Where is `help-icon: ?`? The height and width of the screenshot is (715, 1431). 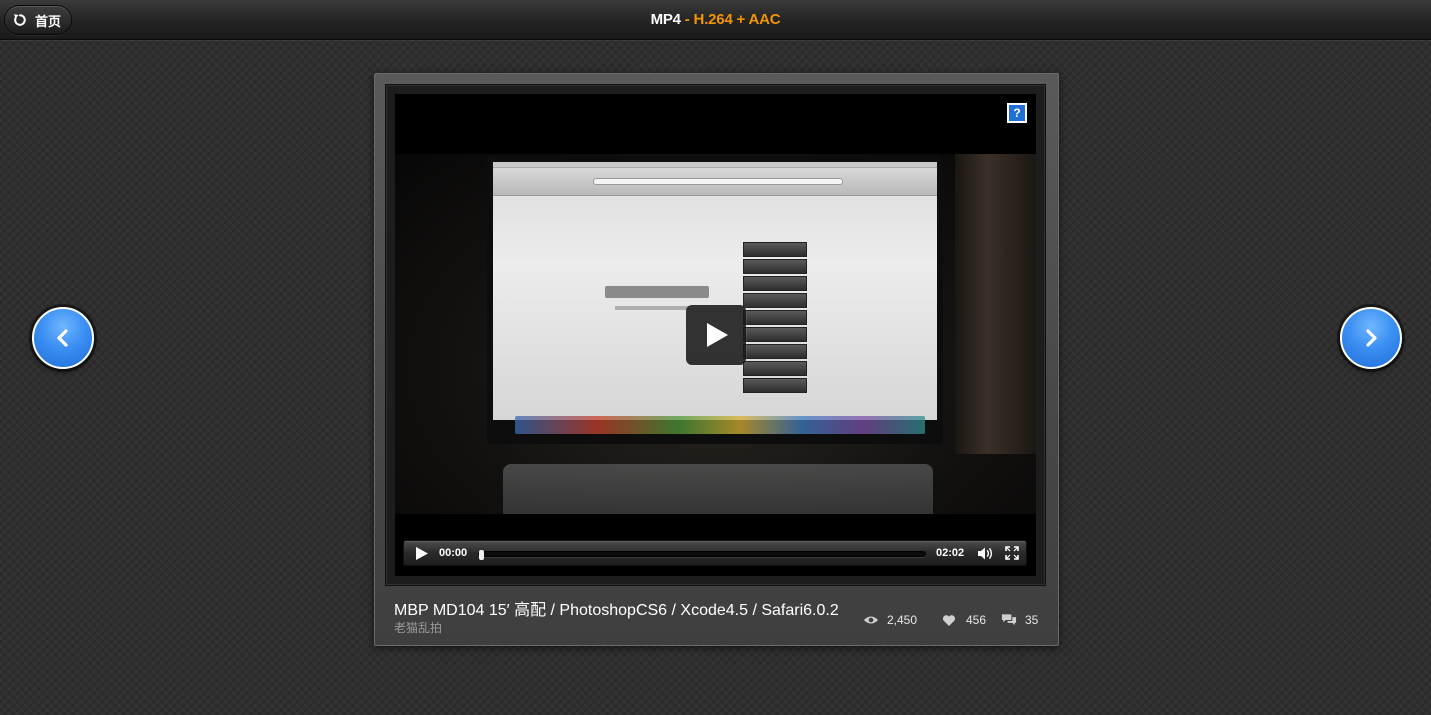 help-icon: ? is located at coordinates (1017, 113).